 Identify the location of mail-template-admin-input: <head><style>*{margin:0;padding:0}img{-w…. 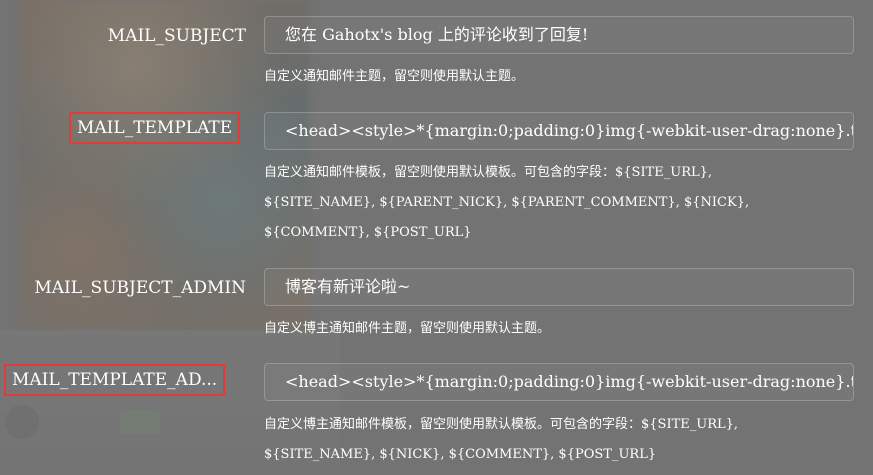
(559, 382).